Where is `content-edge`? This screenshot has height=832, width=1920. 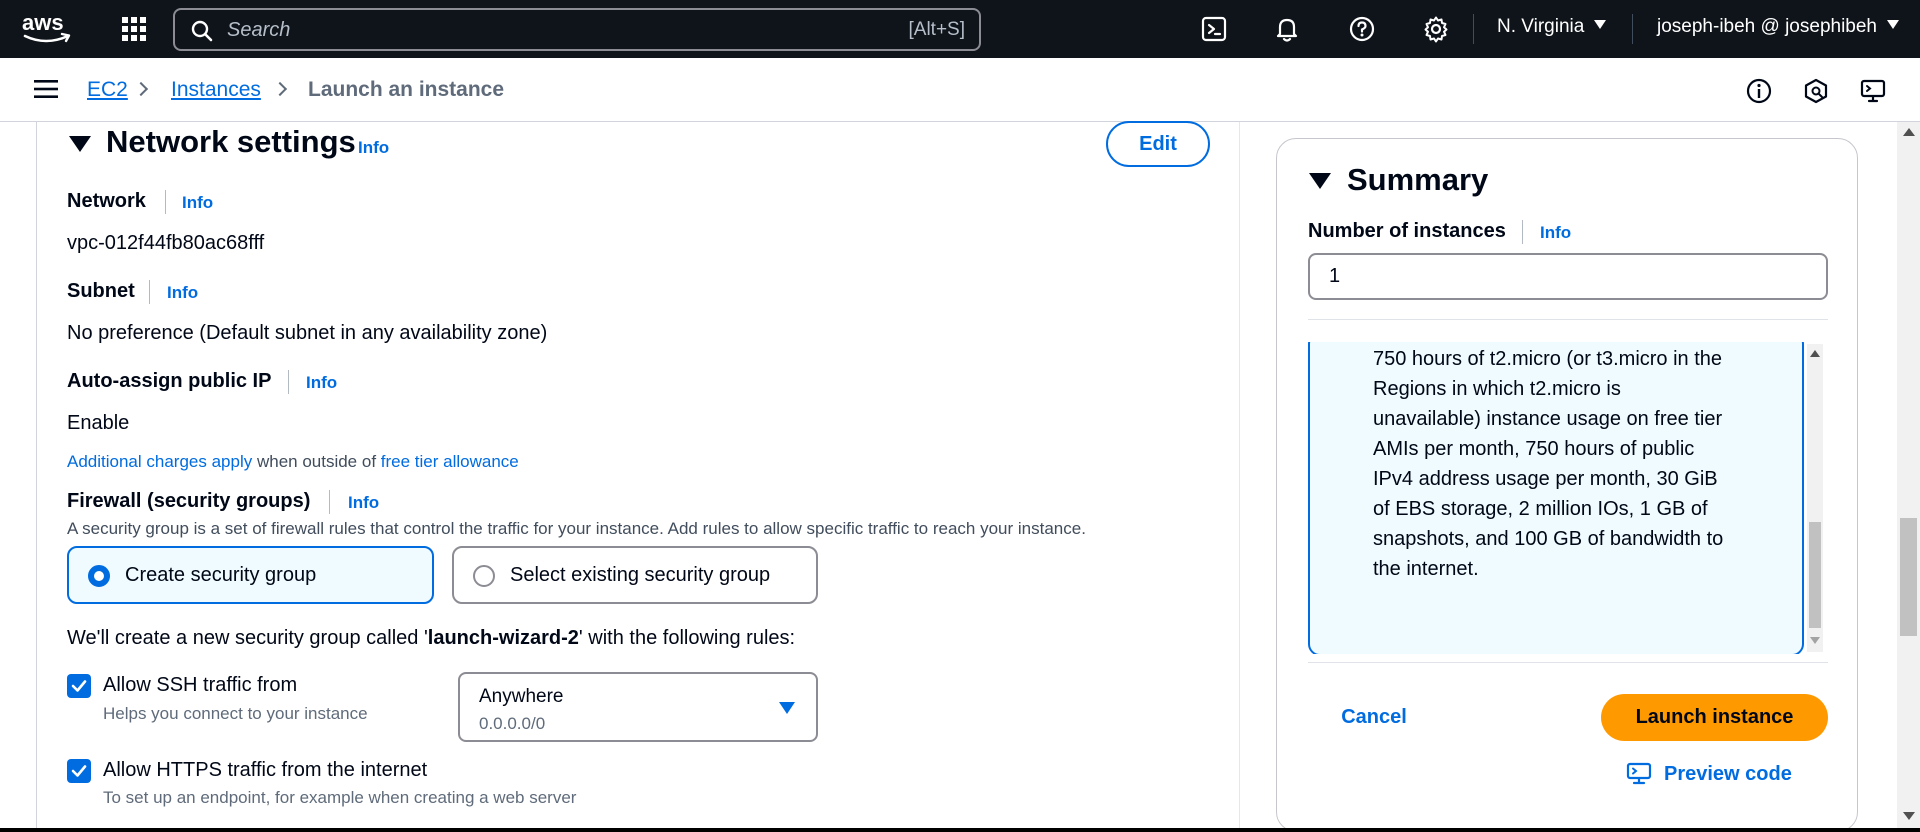 content-edge is located at coordinates (36, 477).